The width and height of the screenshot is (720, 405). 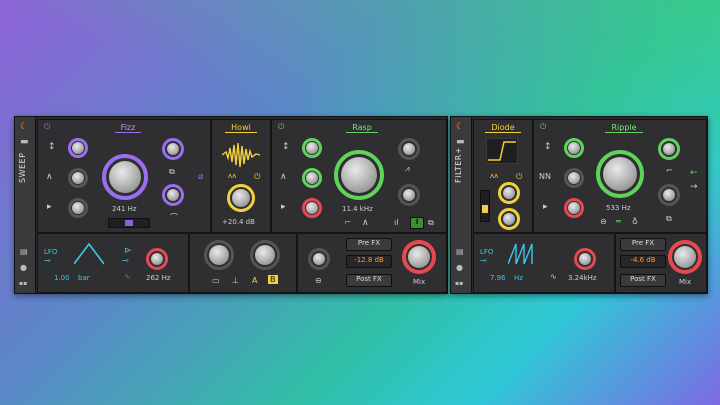 What do you see at coordinates (200, 177) in the screenshot?
I see `link-icon: ⌀` at bounding box center [200, 177].